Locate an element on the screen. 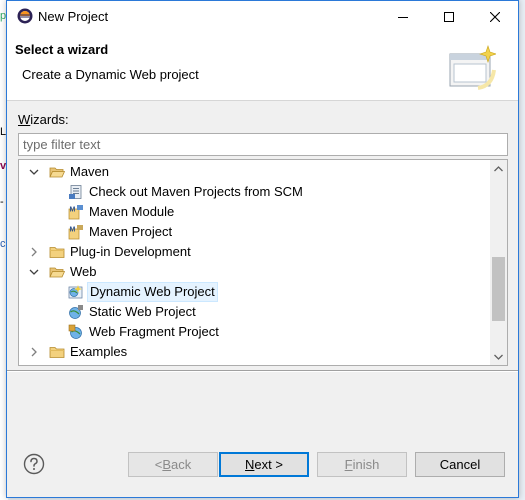 Image resolution: width=525 pixels, height=500 pixels. wizards-label-text: izards: is located at coordinates (49, 119).